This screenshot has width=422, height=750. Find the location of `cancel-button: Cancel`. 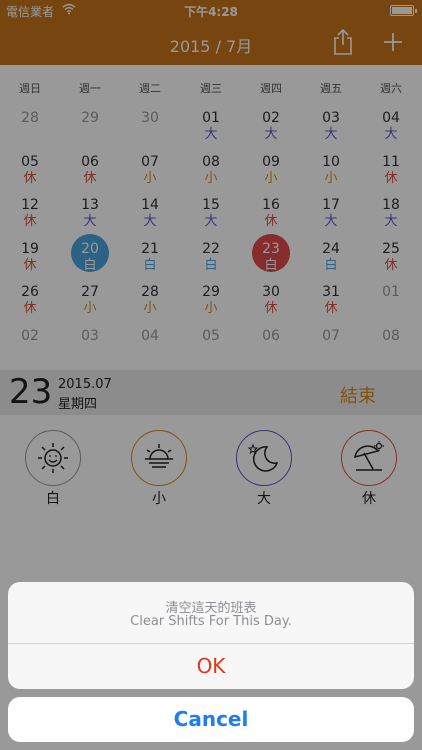

cancel-button: Cancel is located at coordinates (211, 719).